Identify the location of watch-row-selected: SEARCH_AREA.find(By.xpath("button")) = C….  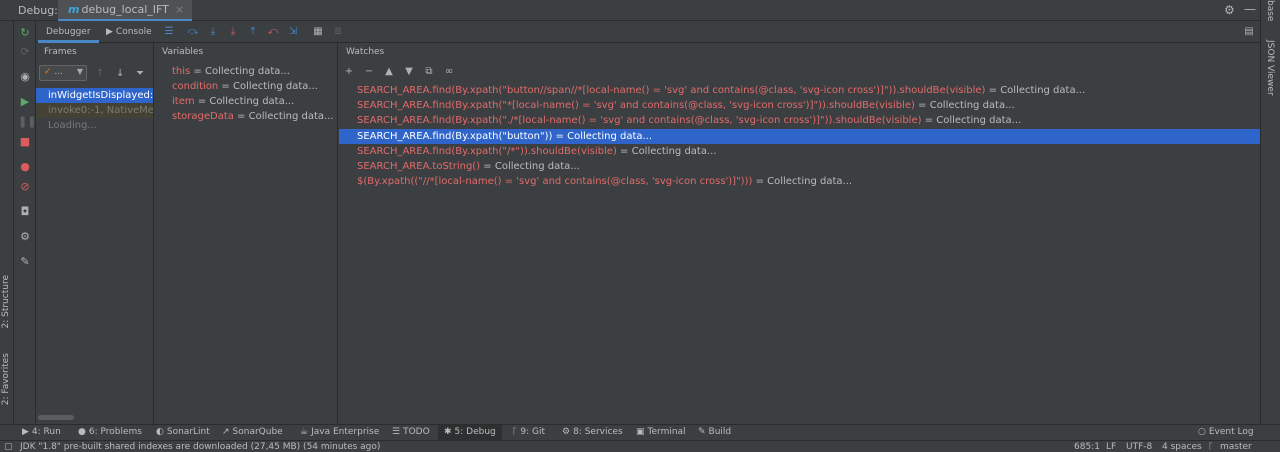
(799, 136).